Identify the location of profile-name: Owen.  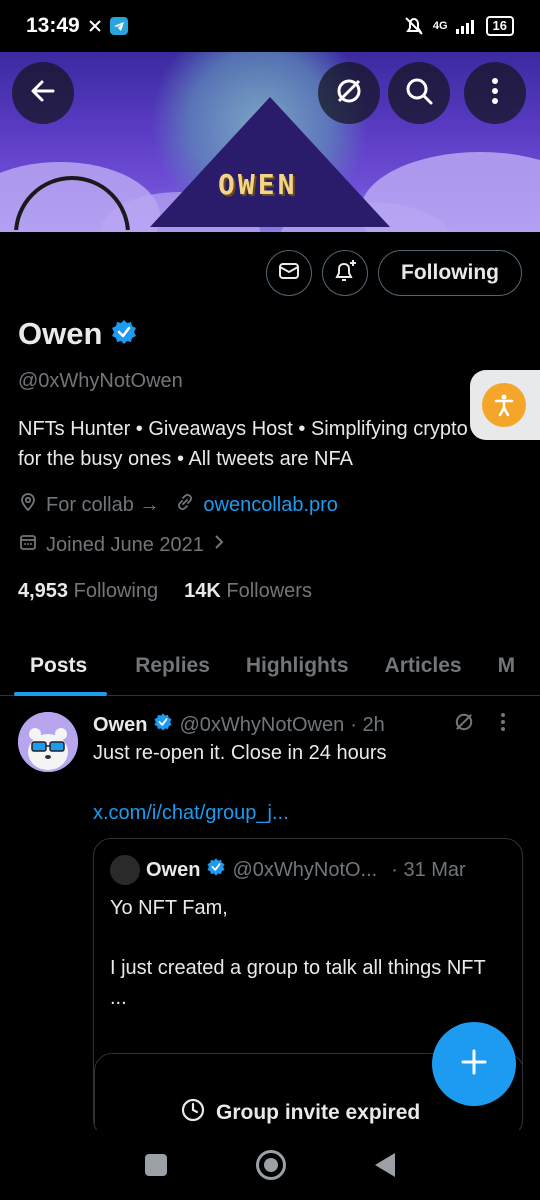
(60, 333).